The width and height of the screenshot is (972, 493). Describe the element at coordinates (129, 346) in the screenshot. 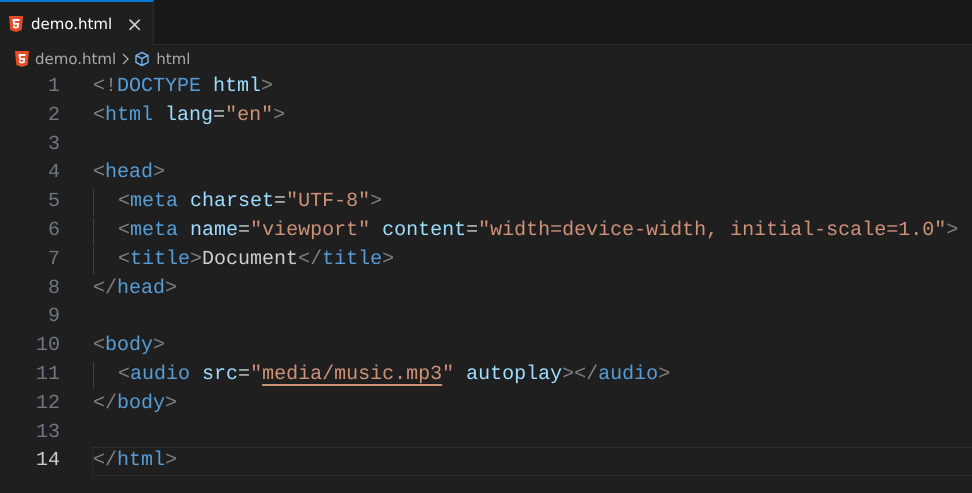

I see `code-line: <body>` at that location.